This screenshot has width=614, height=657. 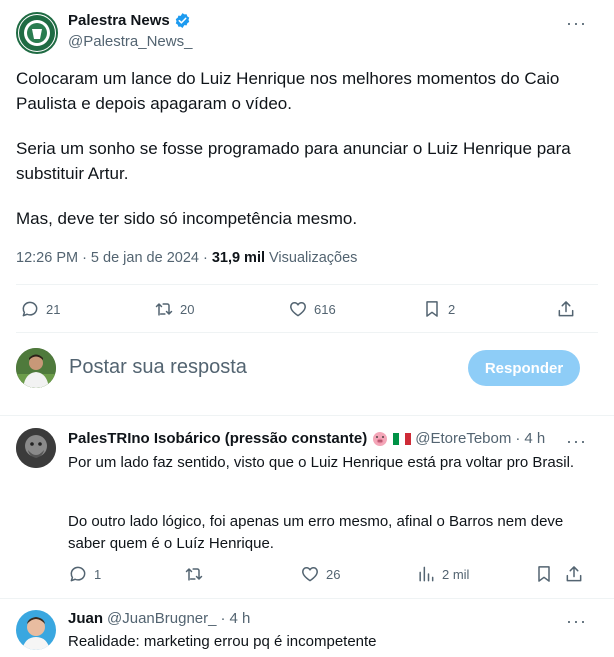 I want to click on views-count: 2 mil, so click(x=456, y=574).